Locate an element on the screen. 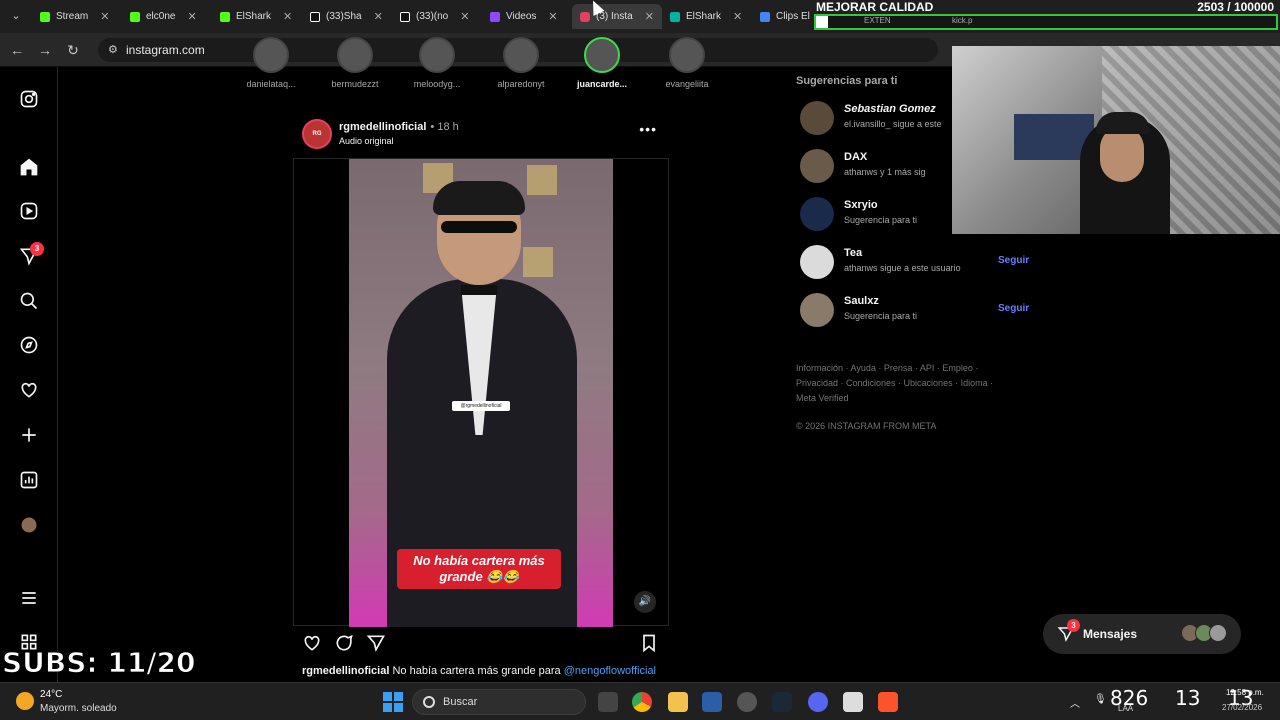 The height and width of the screenshot is (720, 1280). weather-desc: Mayorm. soleado is located at coordinates (78, 708).